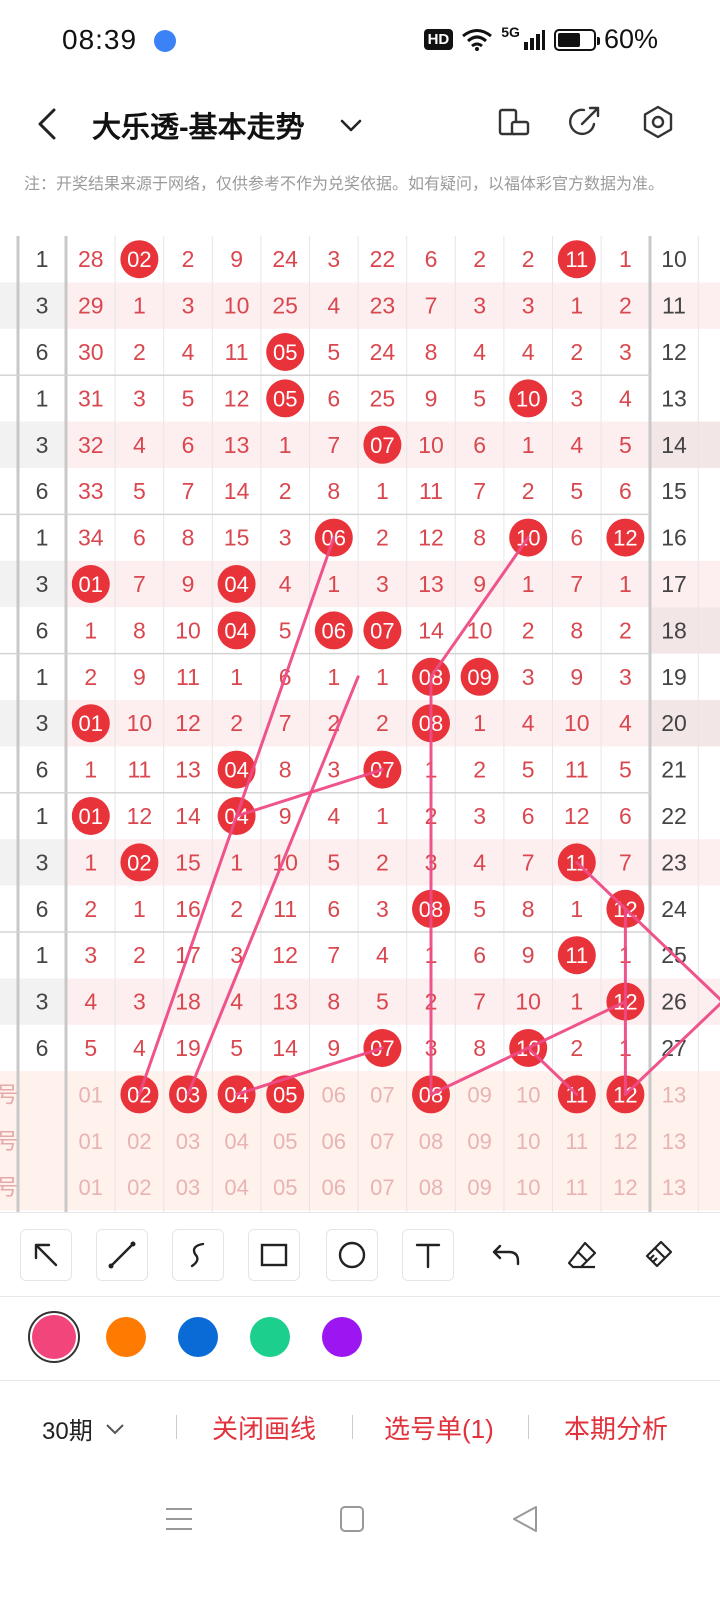 The width and height of the screenshot is (720, 1604). I want to click on clear-brush-icon, so click(659, 1254).